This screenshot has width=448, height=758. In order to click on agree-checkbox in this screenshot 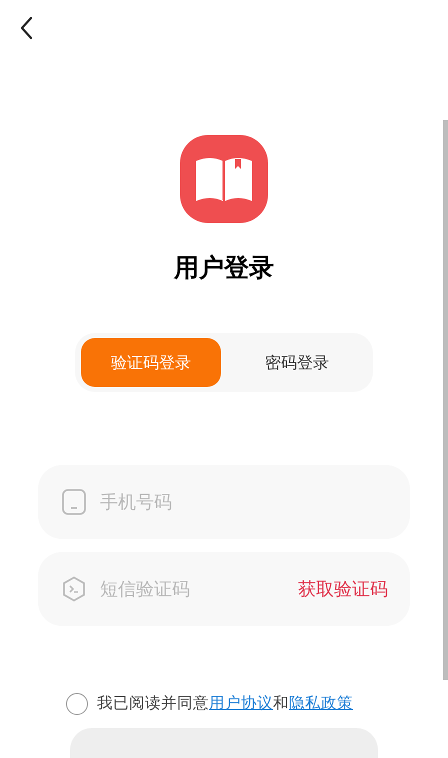, I will do `click(77, 703)`.